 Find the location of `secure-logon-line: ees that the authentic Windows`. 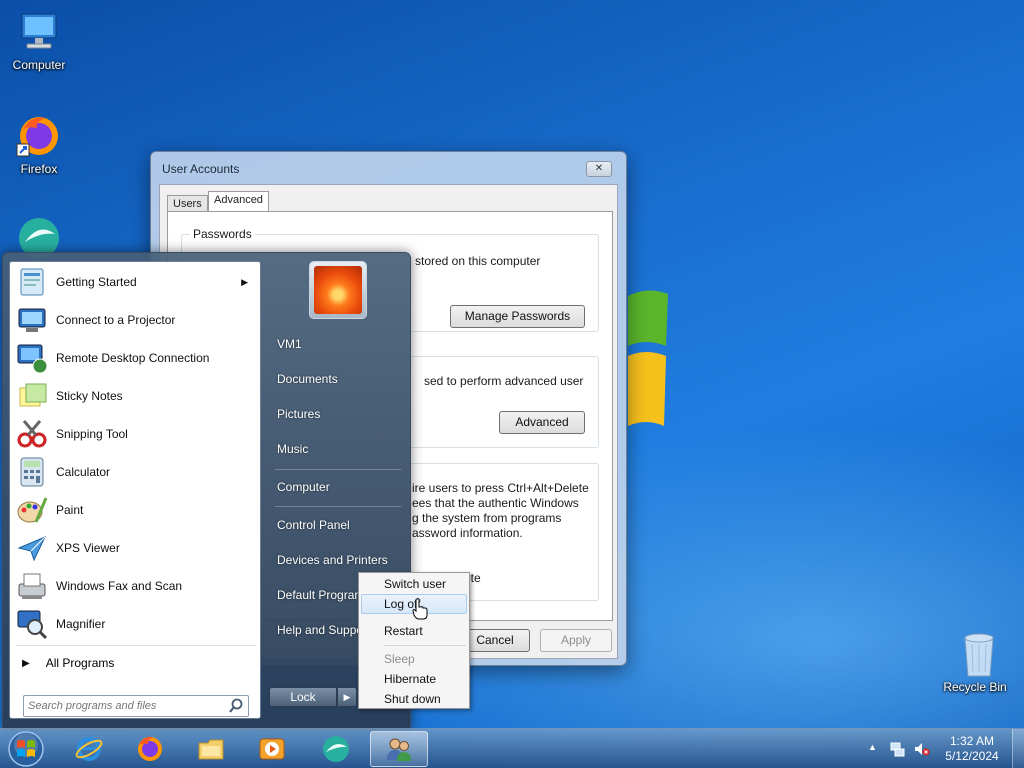

secure-logon-line: ees that the authentic Windows is located at coordinates (495, 503).